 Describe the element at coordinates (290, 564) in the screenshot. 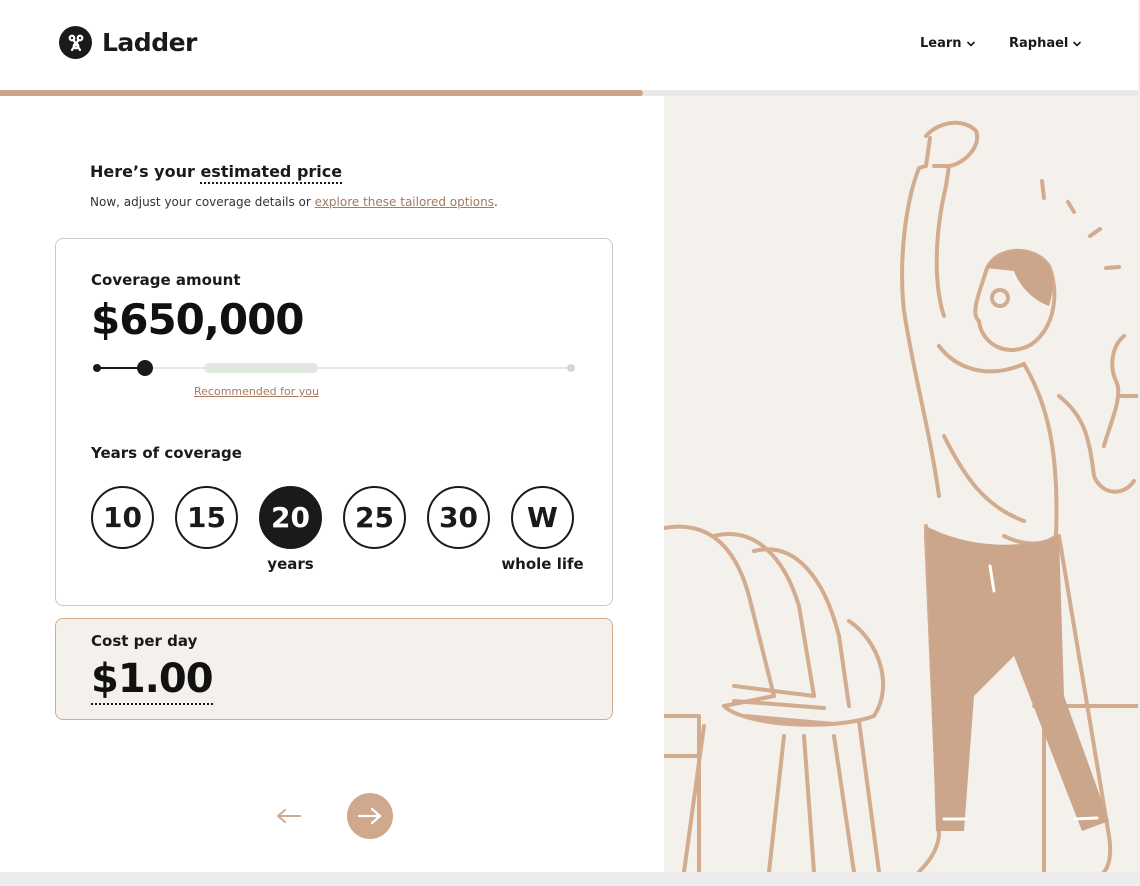

I see `term-option-caption: years` at that location.